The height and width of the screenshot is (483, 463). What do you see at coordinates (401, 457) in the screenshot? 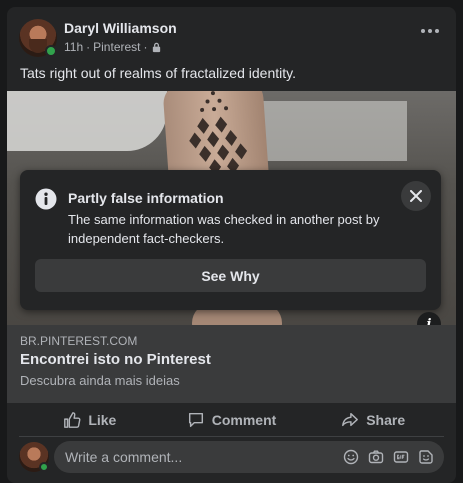
I see `gif-icon` at bounding box center [401, 457].